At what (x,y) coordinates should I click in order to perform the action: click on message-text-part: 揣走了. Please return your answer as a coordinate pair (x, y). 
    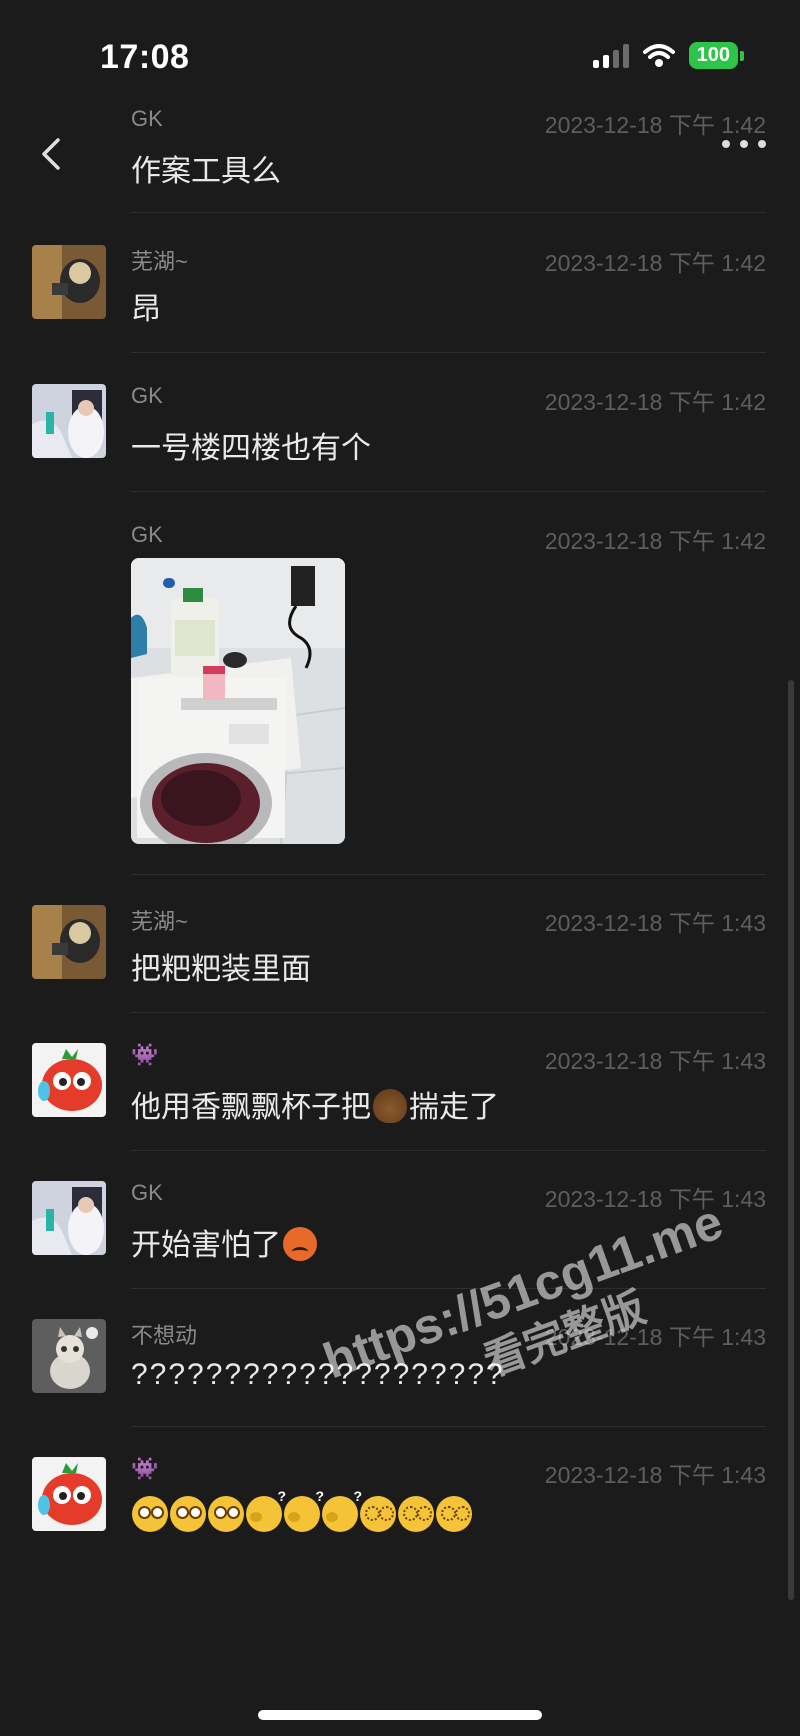
    Looking at the image, I should click on (454, 1107).